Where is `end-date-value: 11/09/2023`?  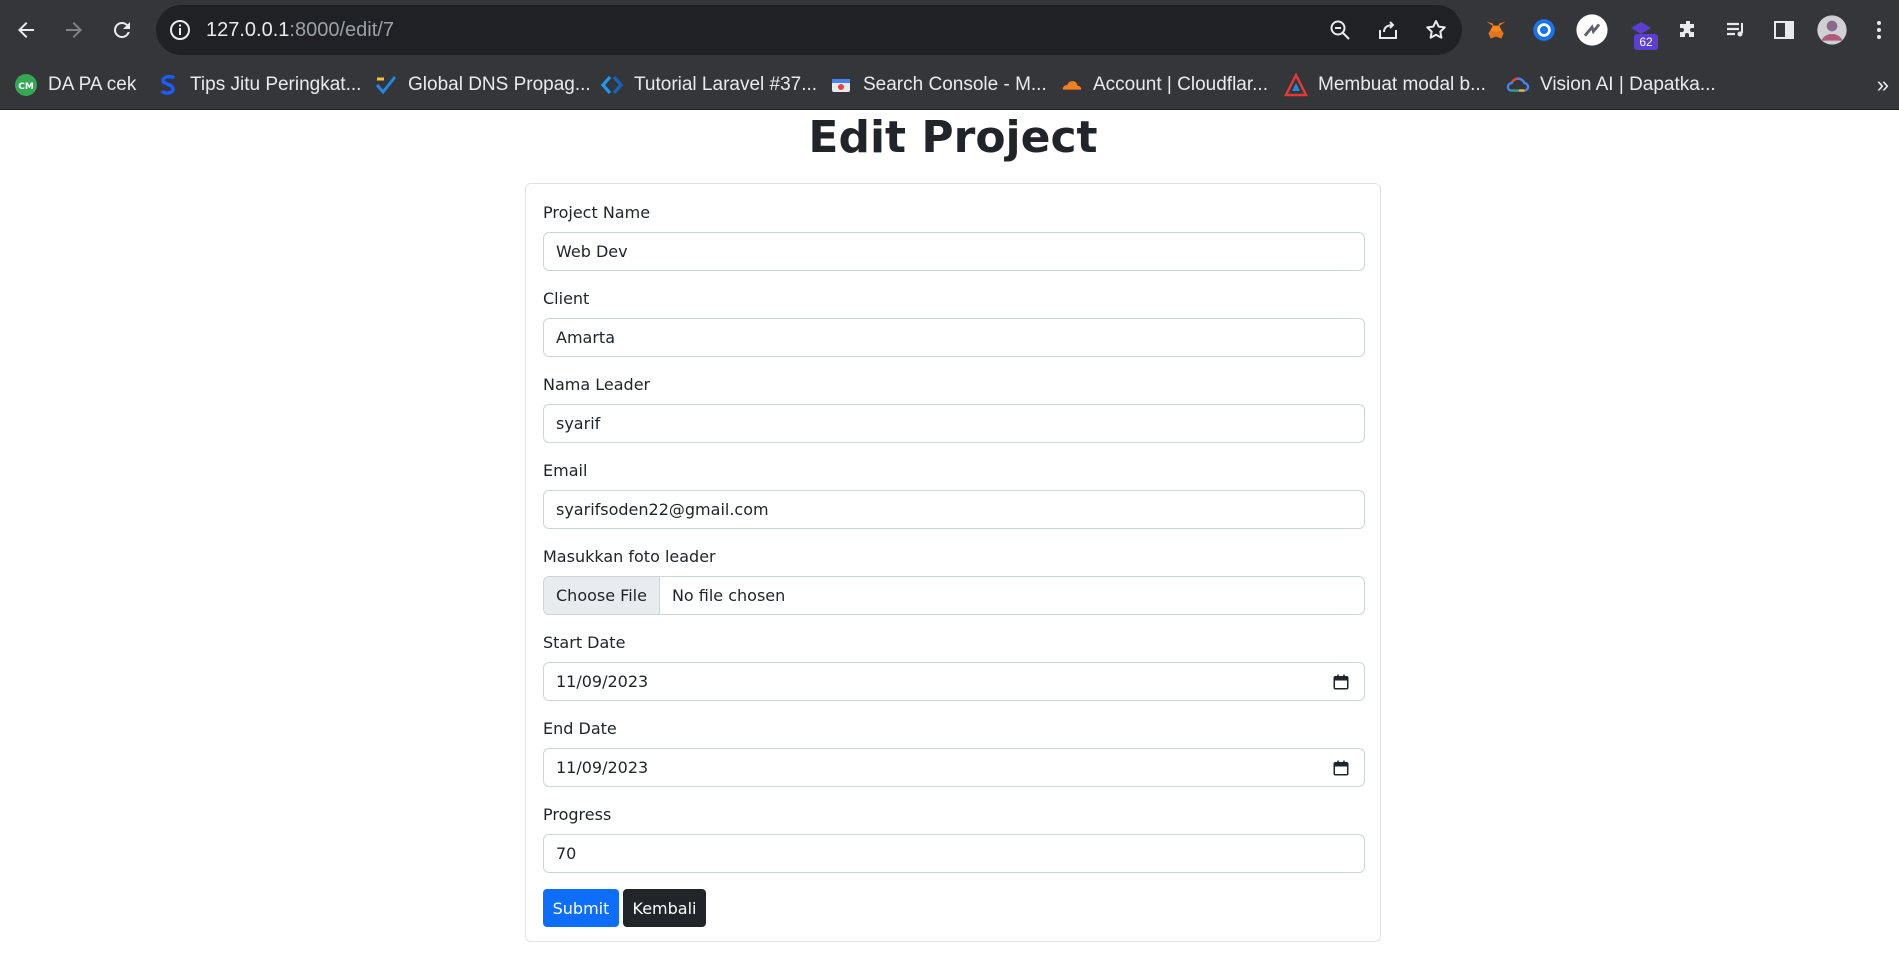 end-date-value: 11/09/2023 is located at coordinates (602, 767).